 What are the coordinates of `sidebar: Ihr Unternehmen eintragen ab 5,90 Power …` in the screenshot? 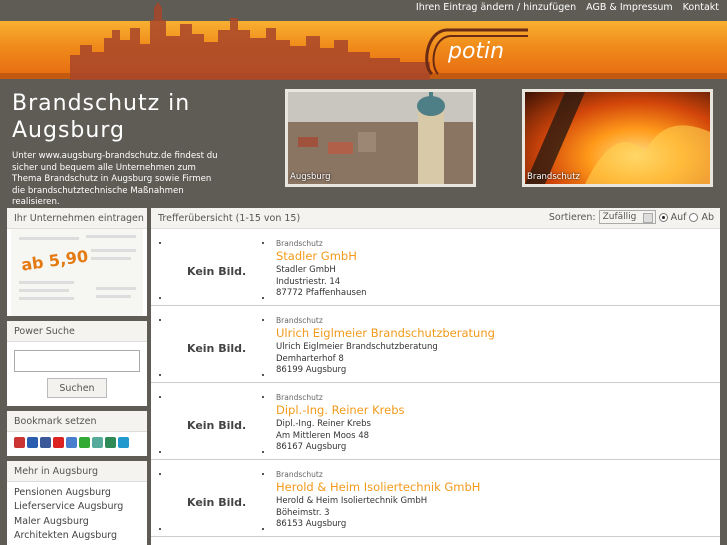 It's located at (77, 376).